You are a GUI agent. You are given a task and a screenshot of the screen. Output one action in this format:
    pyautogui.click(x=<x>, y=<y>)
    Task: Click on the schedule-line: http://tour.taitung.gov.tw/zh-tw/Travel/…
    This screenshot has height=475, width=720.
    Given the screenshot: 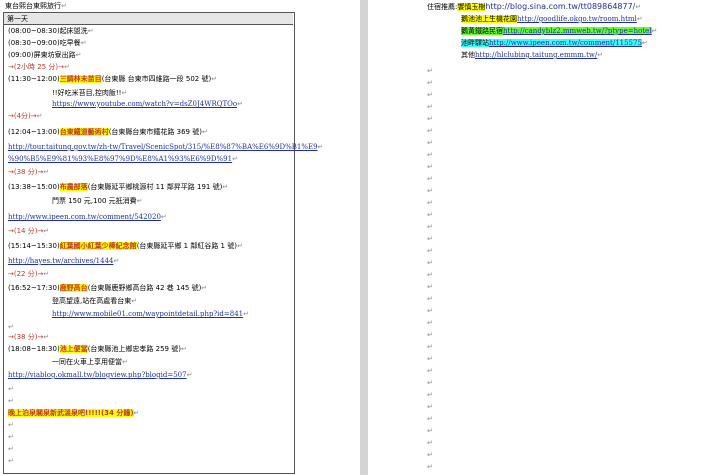 What is the action you would take?
    pyautogui.click(x=165, y=147)
    